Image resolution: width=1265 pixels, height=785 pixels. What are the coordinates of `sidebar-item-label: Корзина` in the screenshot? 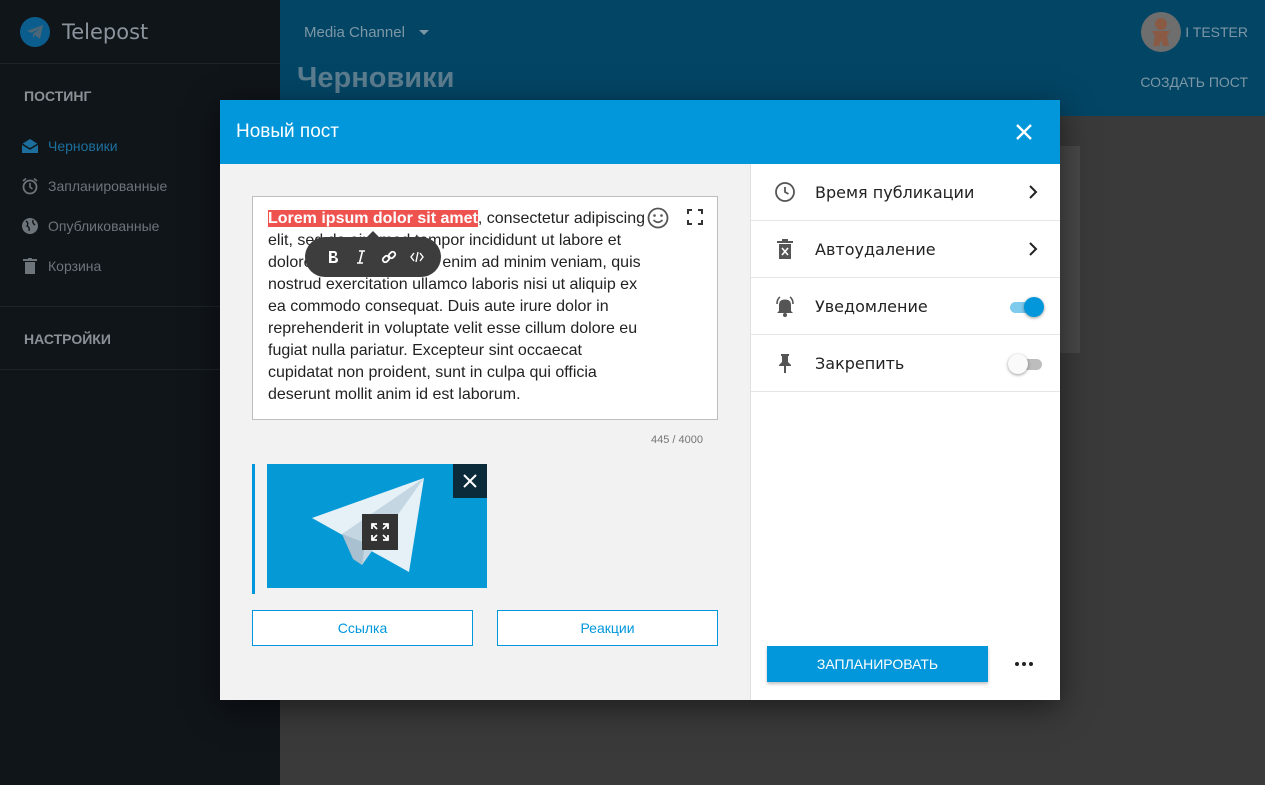 It's located at (75, 266).